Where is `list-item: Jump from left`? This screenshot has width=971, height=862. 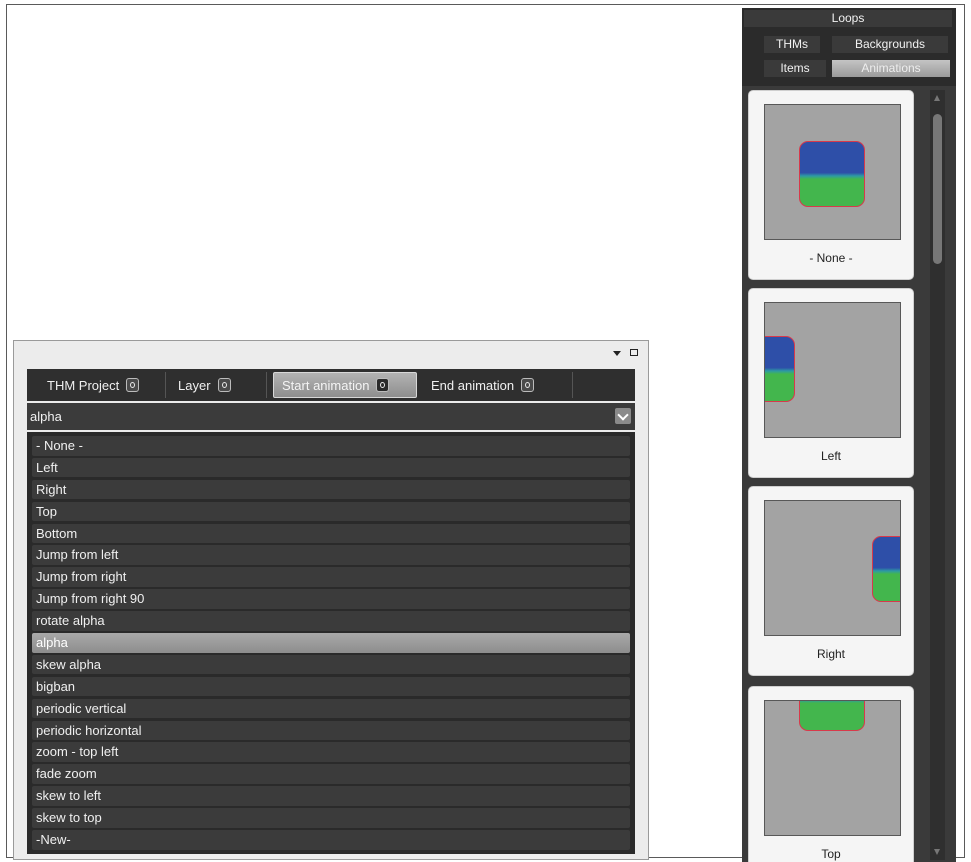 list-item: Jump from left is located at coordinates (331, 555).